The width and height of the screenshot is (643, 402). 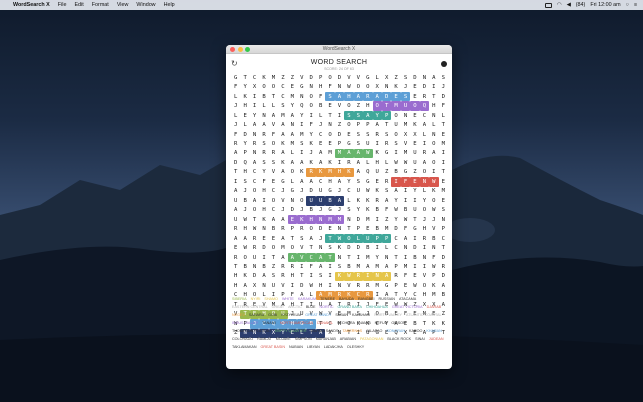 What do you see at coordinates (627, 5) in the screenshot?
I see `search-icon: ○` at bounding box center [627, 5].